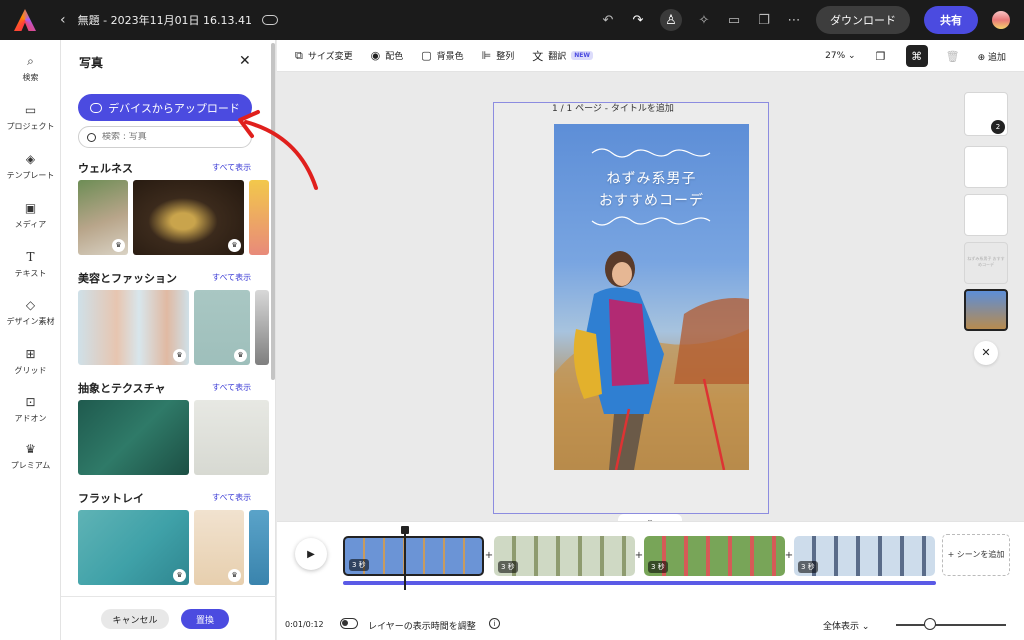 This screenshot has height=640, width=1024. I want to click on rail-item-premium: ♛ プレミアム, so click(30, 456).